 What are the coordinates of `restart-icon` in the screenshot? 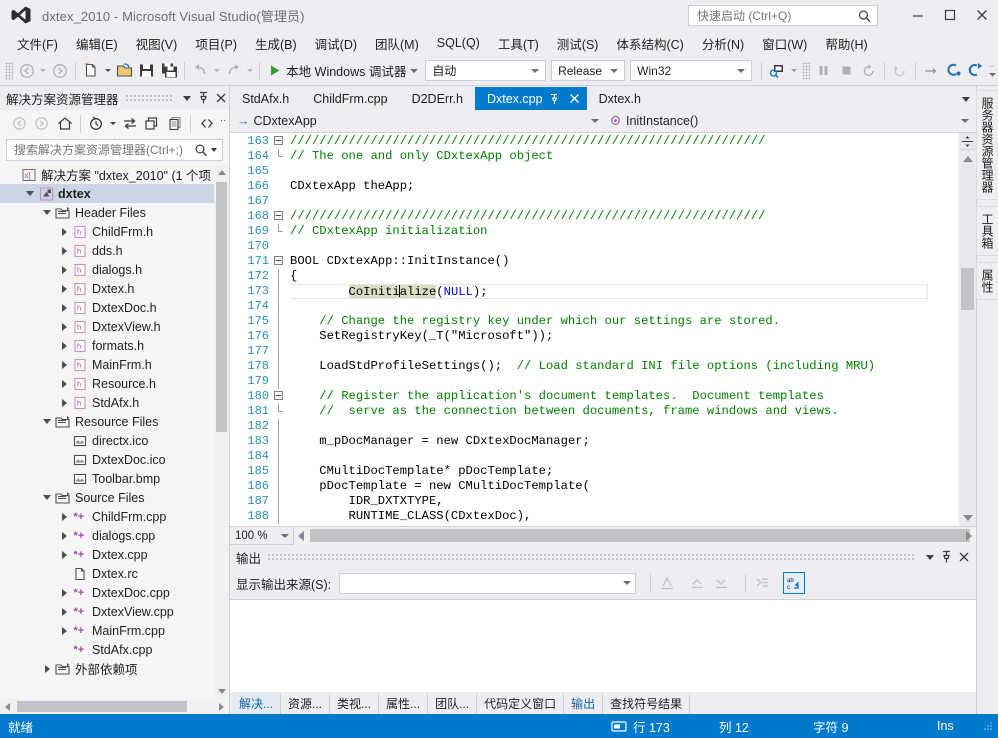 It's located at (868, 71).